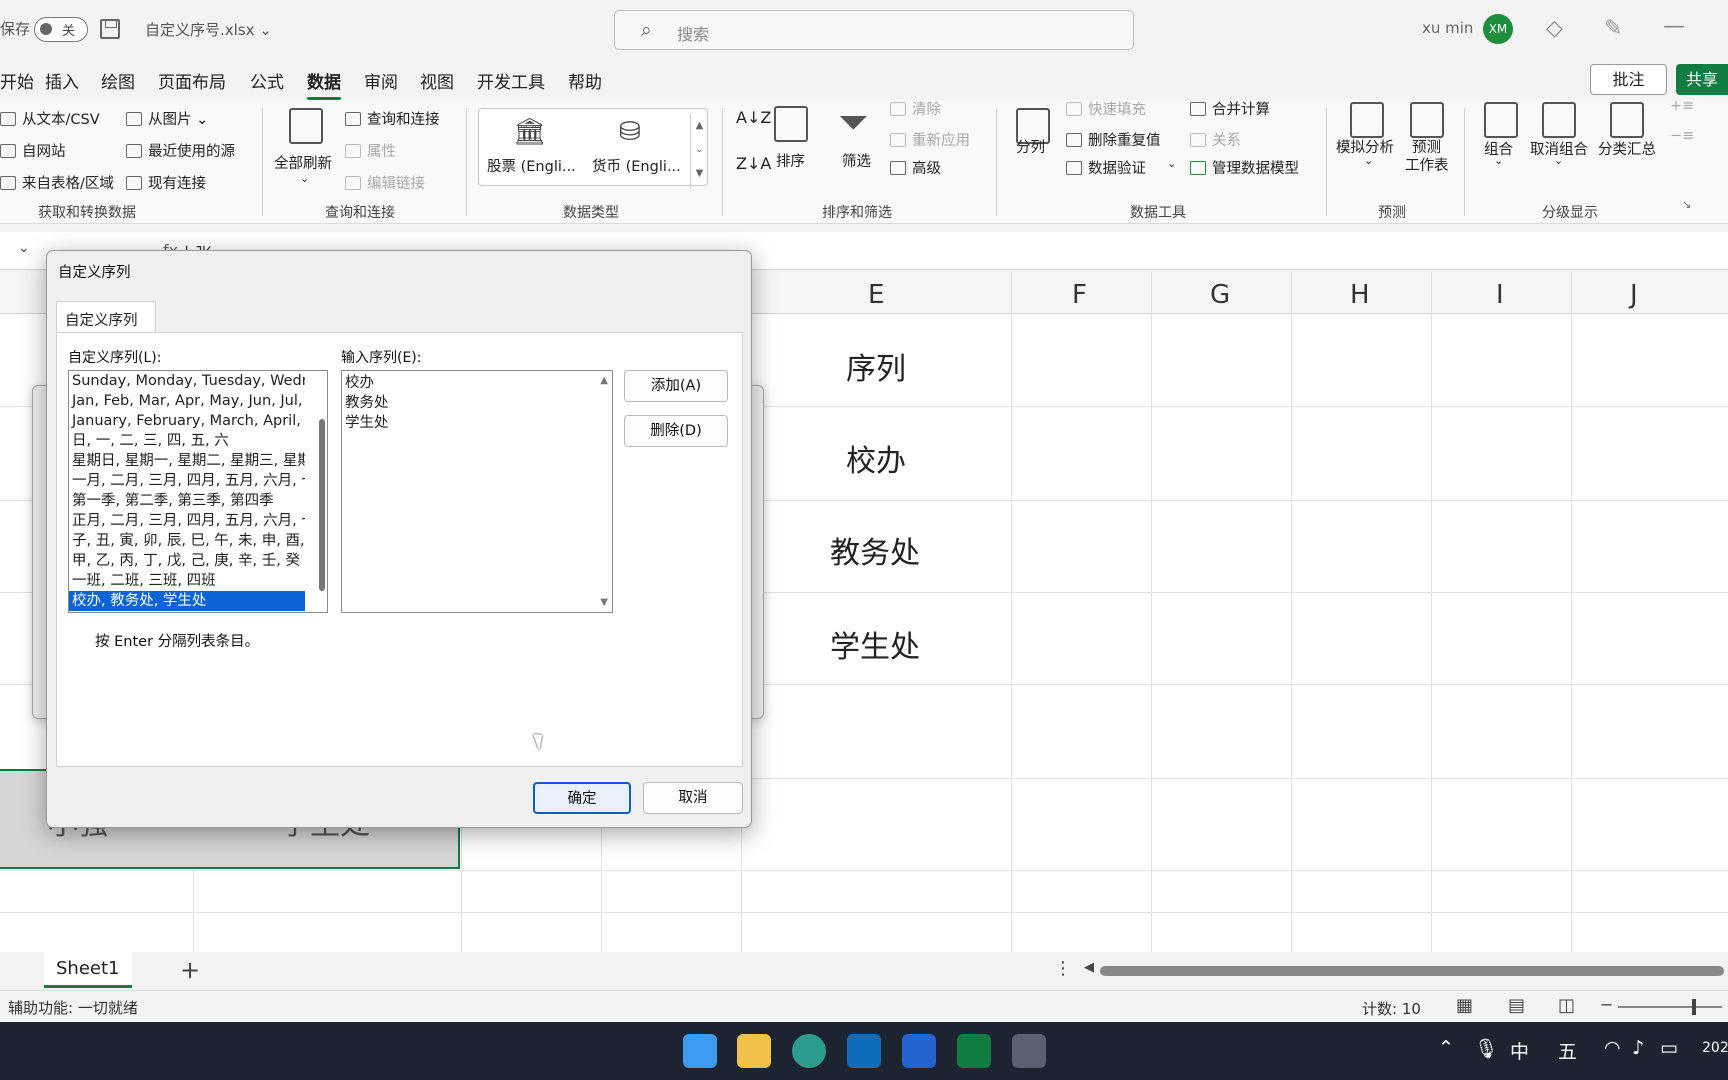 The height and width of the screenshot is (1080, 1728). Describe the element at coordinates (875, 550) in the screenshot. I see `cell-e3: 教务处` at that location.